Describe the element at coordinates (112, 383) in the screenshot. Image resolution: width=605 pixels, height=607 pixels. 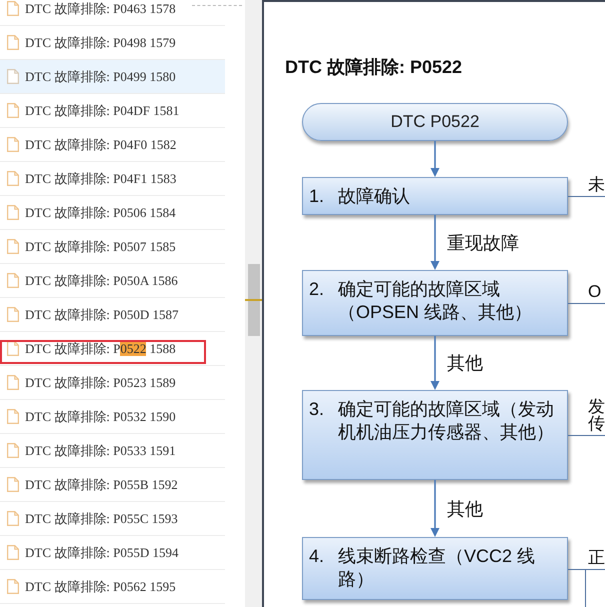
I see `list-item: DTC 故障排除: P0523 1589` at that location.